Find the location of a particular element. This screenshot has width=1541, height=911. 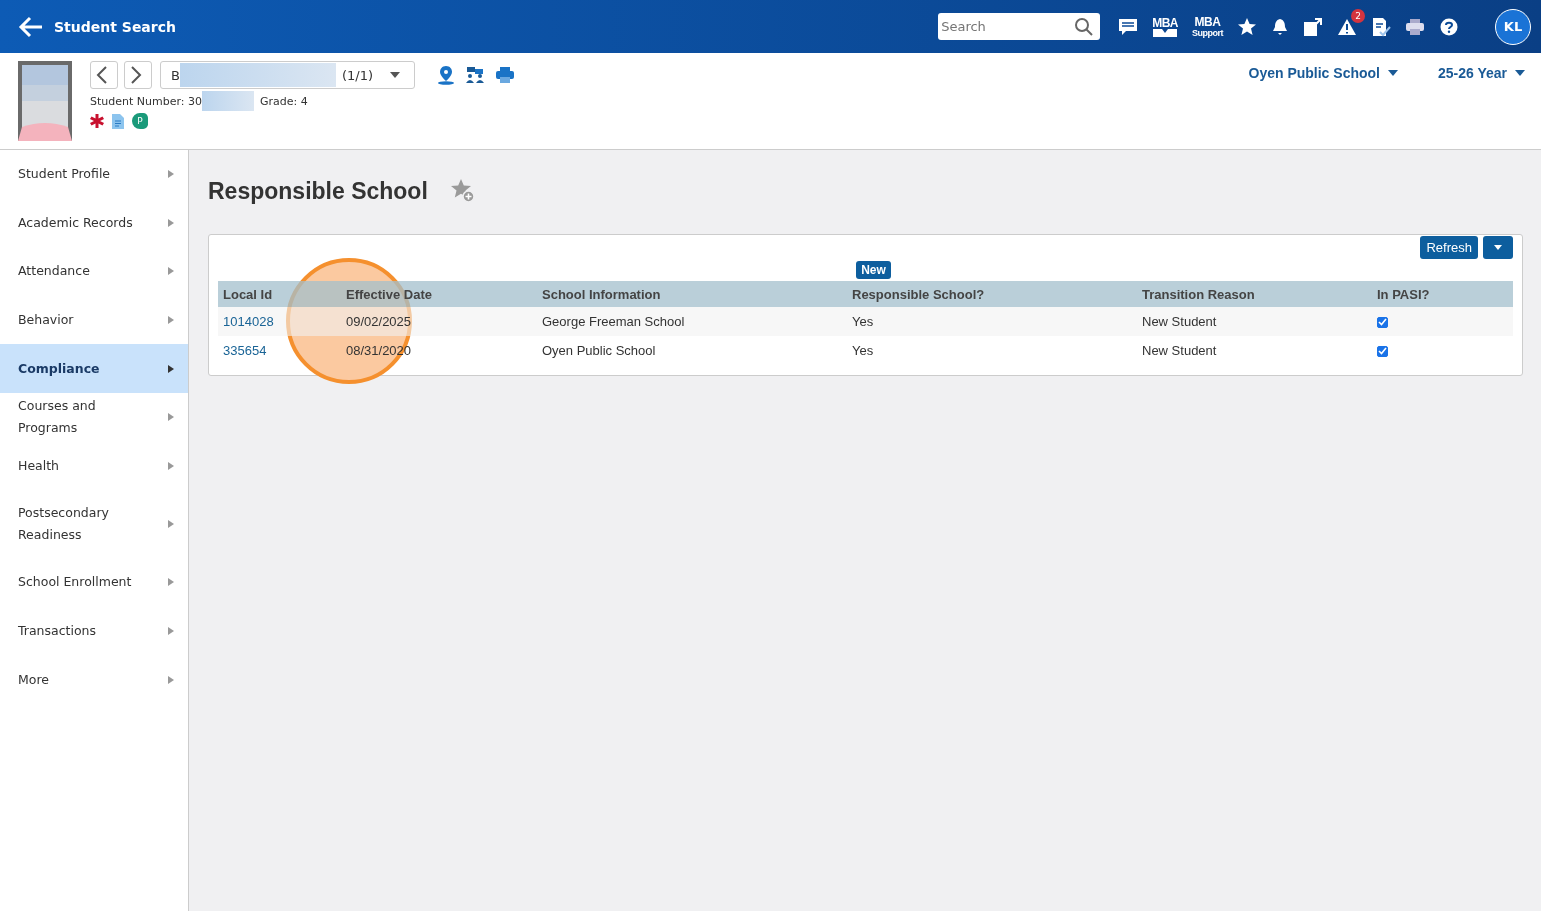

column-header: Transition Reason is located at coordinates (1254, 294).